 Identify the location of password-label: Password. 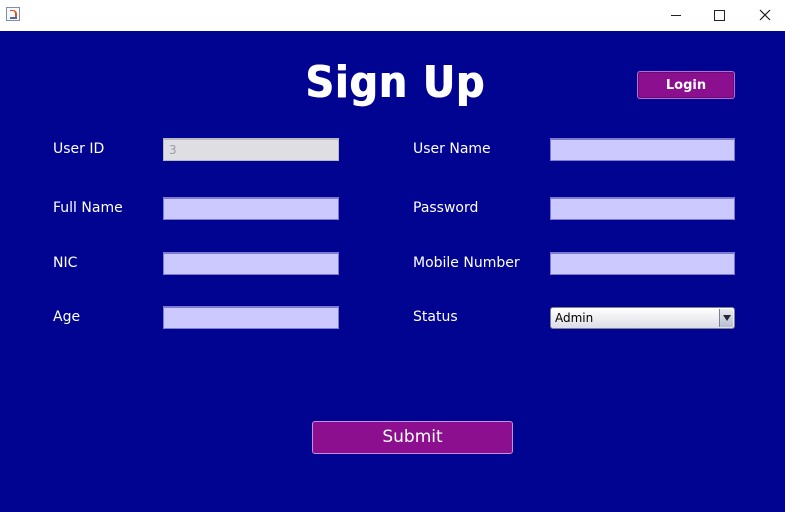
(446, 208).